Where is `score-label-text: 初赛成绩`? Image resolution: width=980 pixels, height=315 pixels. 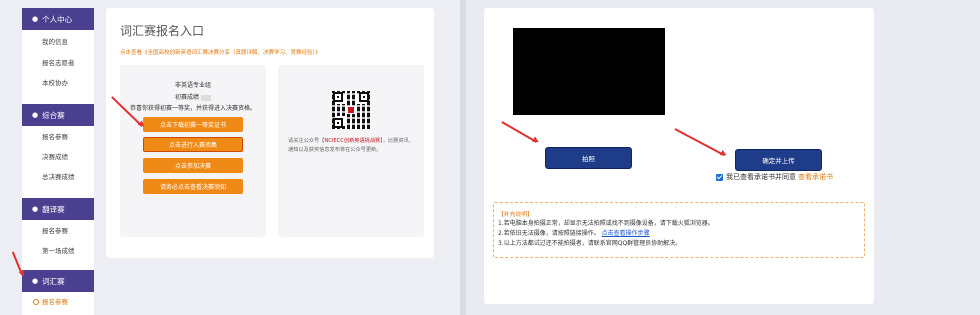
score-label-text: 初赛成绩 is located at coordinates (187, 97).